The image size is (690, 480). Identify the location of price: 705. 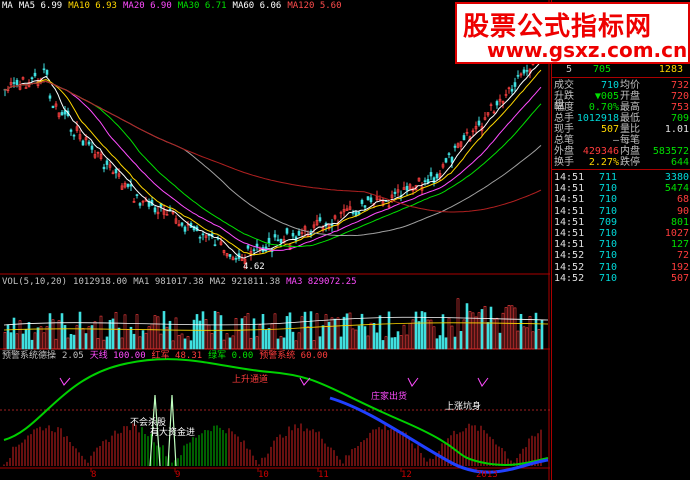
(601, 69).